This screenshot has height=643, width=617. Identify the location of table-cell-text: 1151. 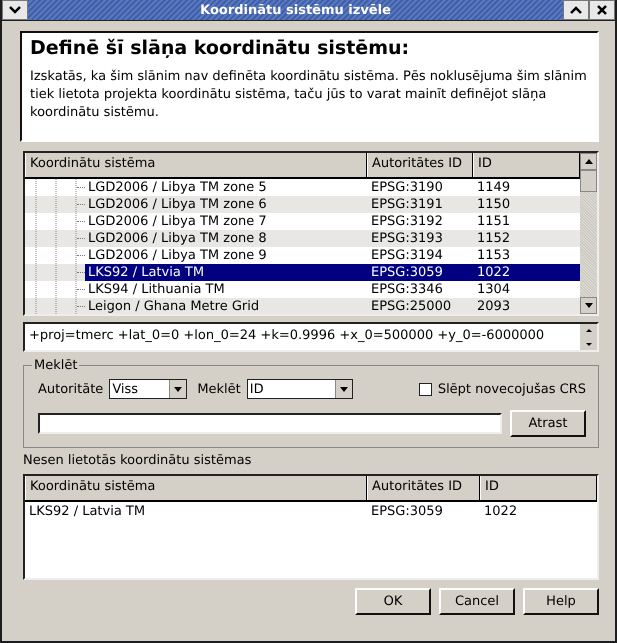
(494, 221).